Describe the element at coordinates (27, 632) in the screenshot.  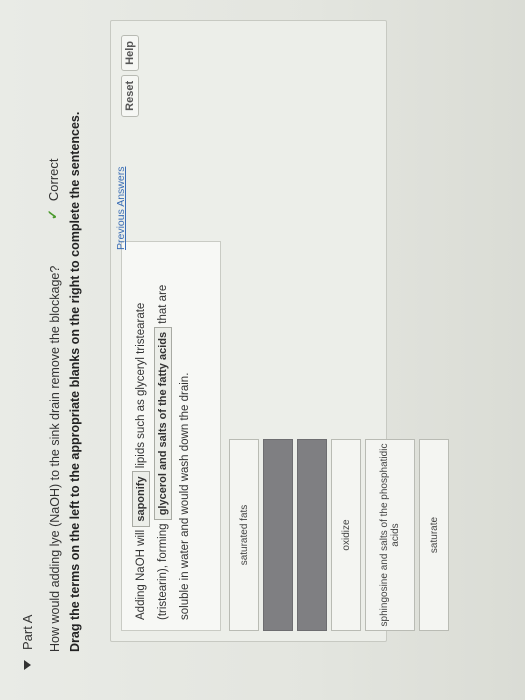
I see `part-label: Part A` at that location.